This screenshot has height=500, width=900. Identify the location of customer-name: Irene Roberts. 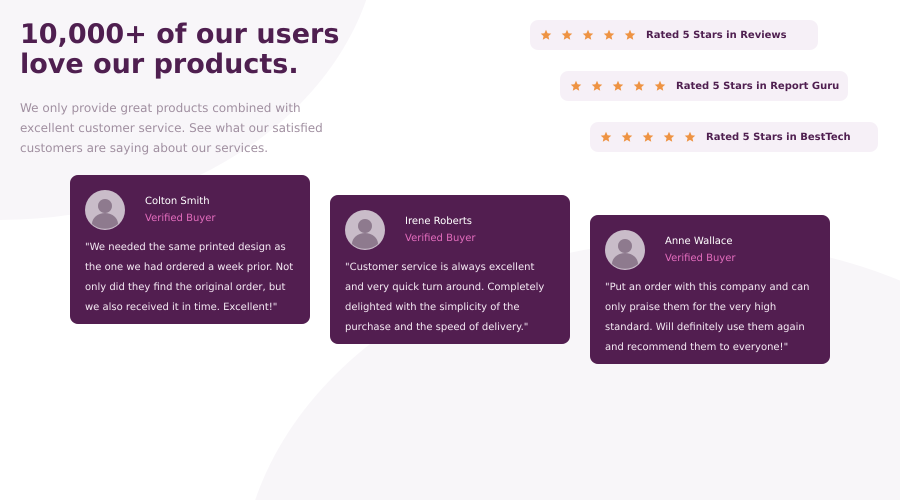
(439, 221).